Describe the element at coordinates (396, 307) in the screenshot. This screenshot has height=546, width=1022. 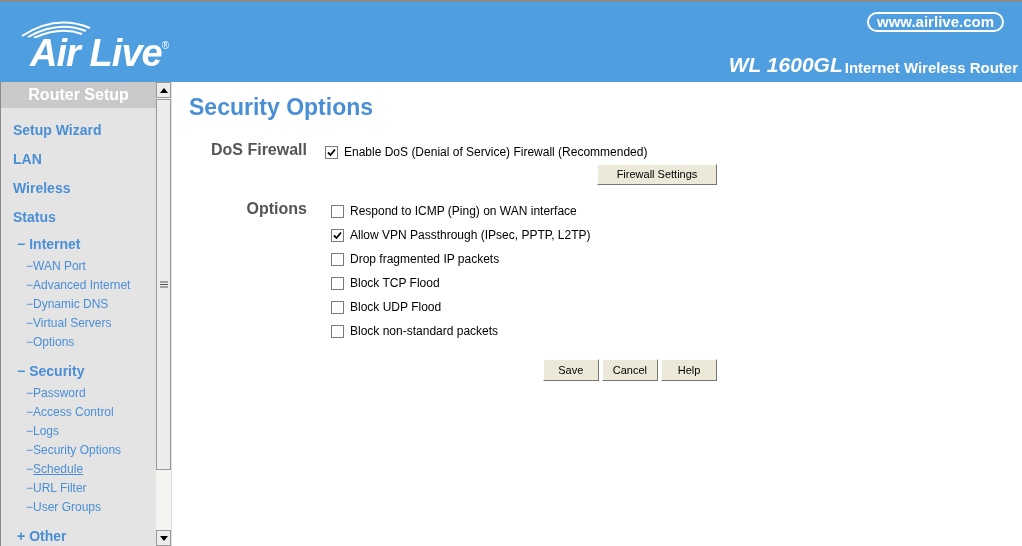
I see `option-label: Block UDP Flood` at that location.